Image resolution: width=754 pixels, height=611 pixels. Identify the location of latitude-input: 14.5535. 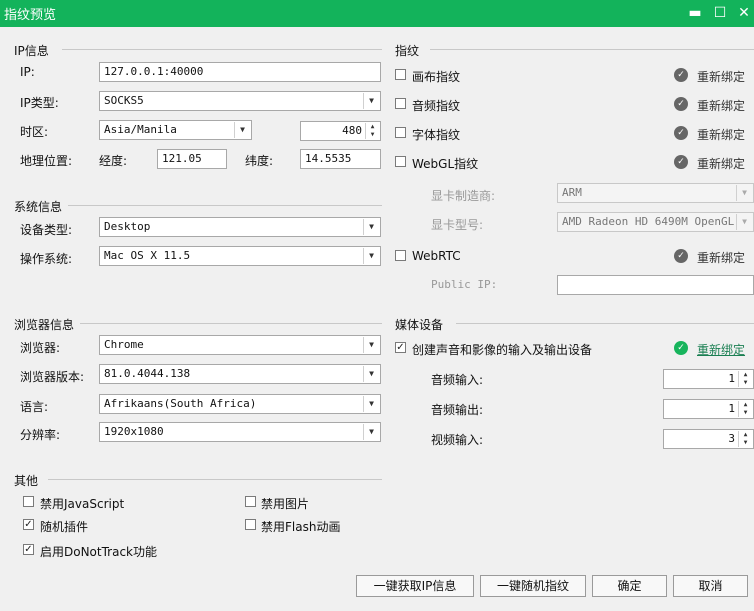
(340, 159).